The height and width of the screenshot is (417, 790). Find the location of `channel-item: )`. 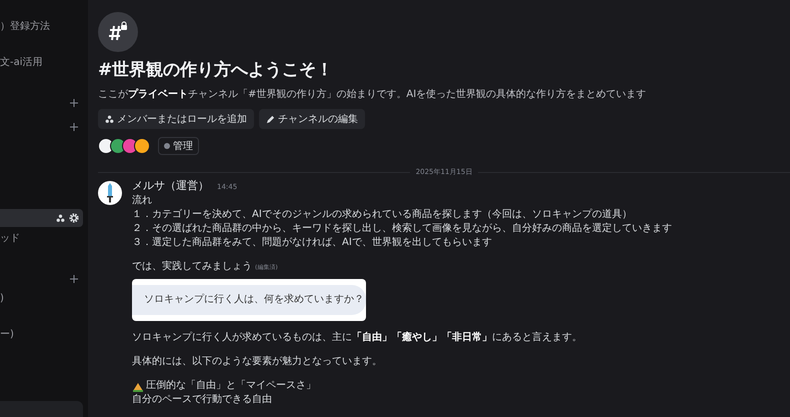

channel-item: ) is located at coordinates (41, 300).